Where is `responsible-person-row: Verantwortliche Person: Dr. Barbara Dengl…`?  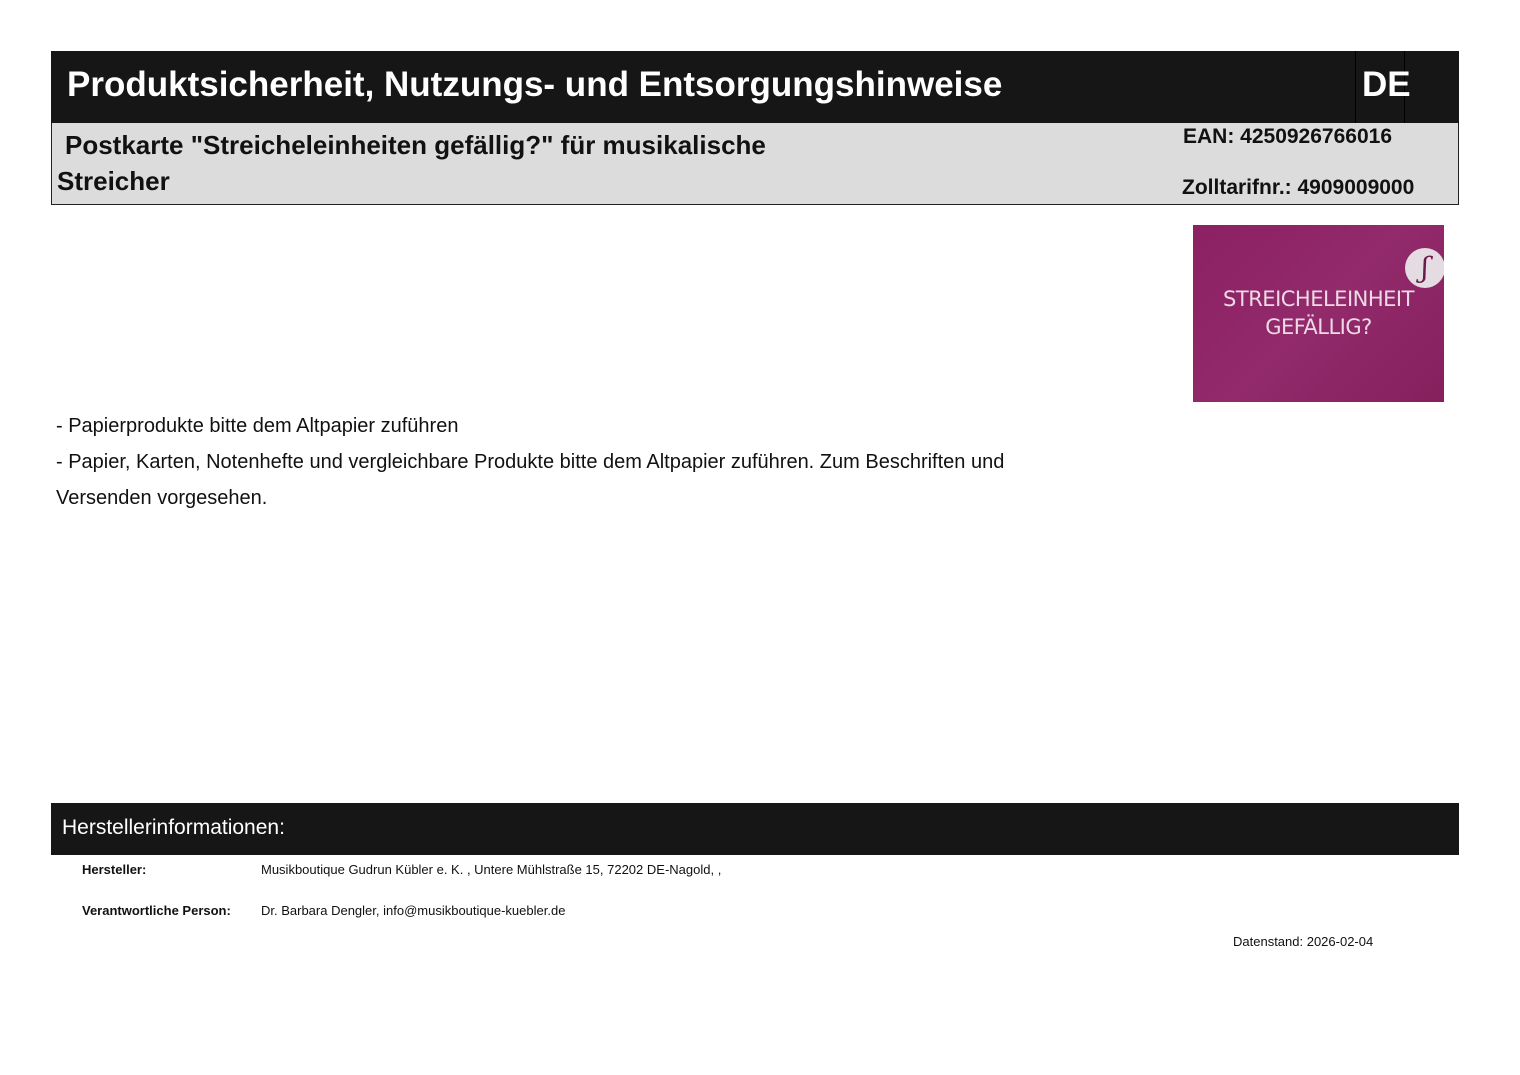
responsible-person-row: Verantwortliche Person: Dr. Barbara Dengl… is located at coordinates (323, 910).